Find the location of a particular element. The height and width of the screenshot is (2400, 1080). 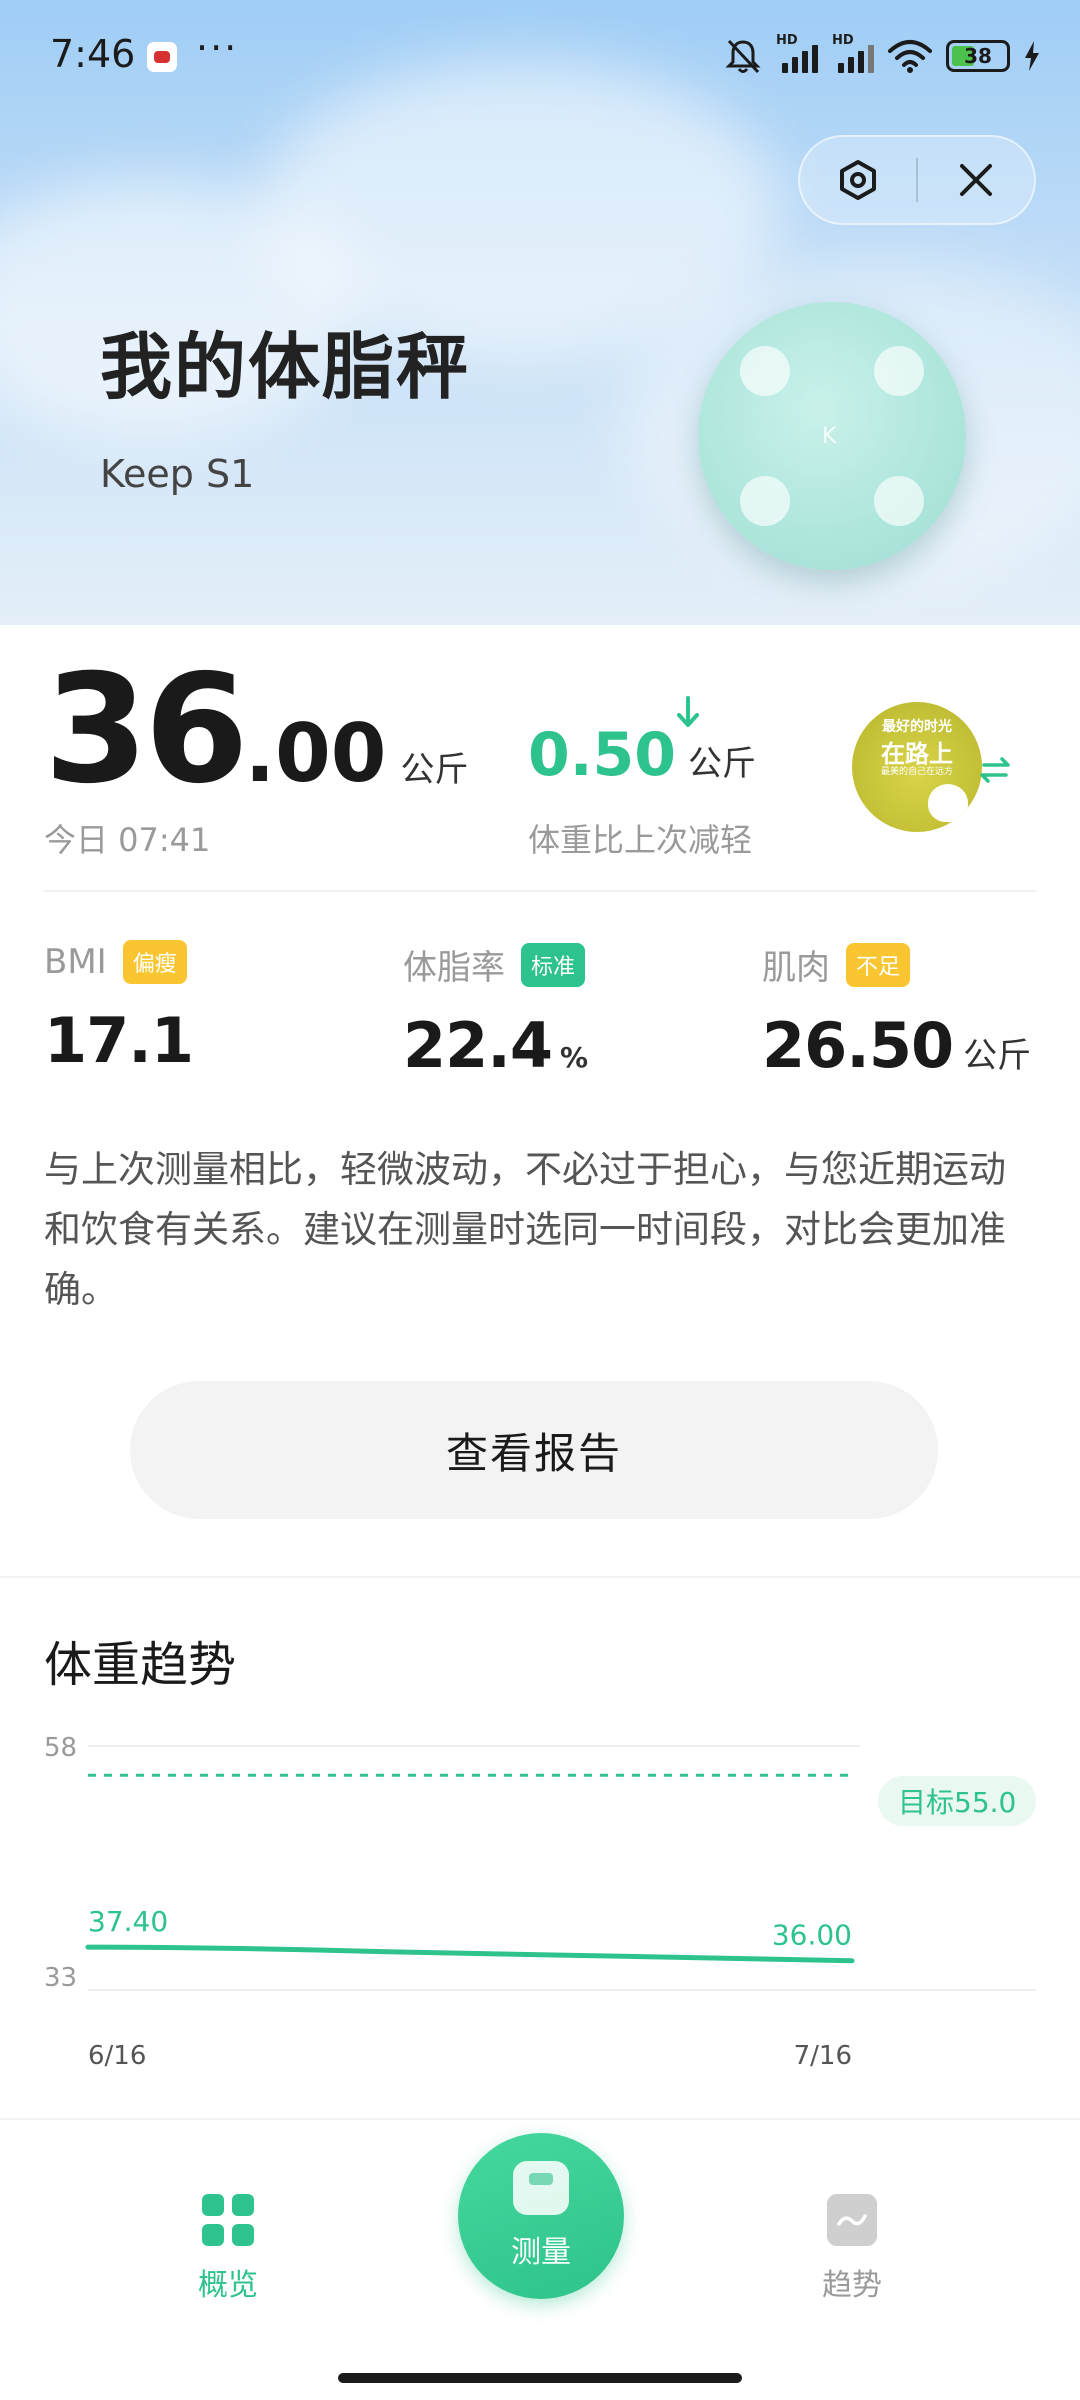

weight-integer: 36 is located at coordinates (146, 730).